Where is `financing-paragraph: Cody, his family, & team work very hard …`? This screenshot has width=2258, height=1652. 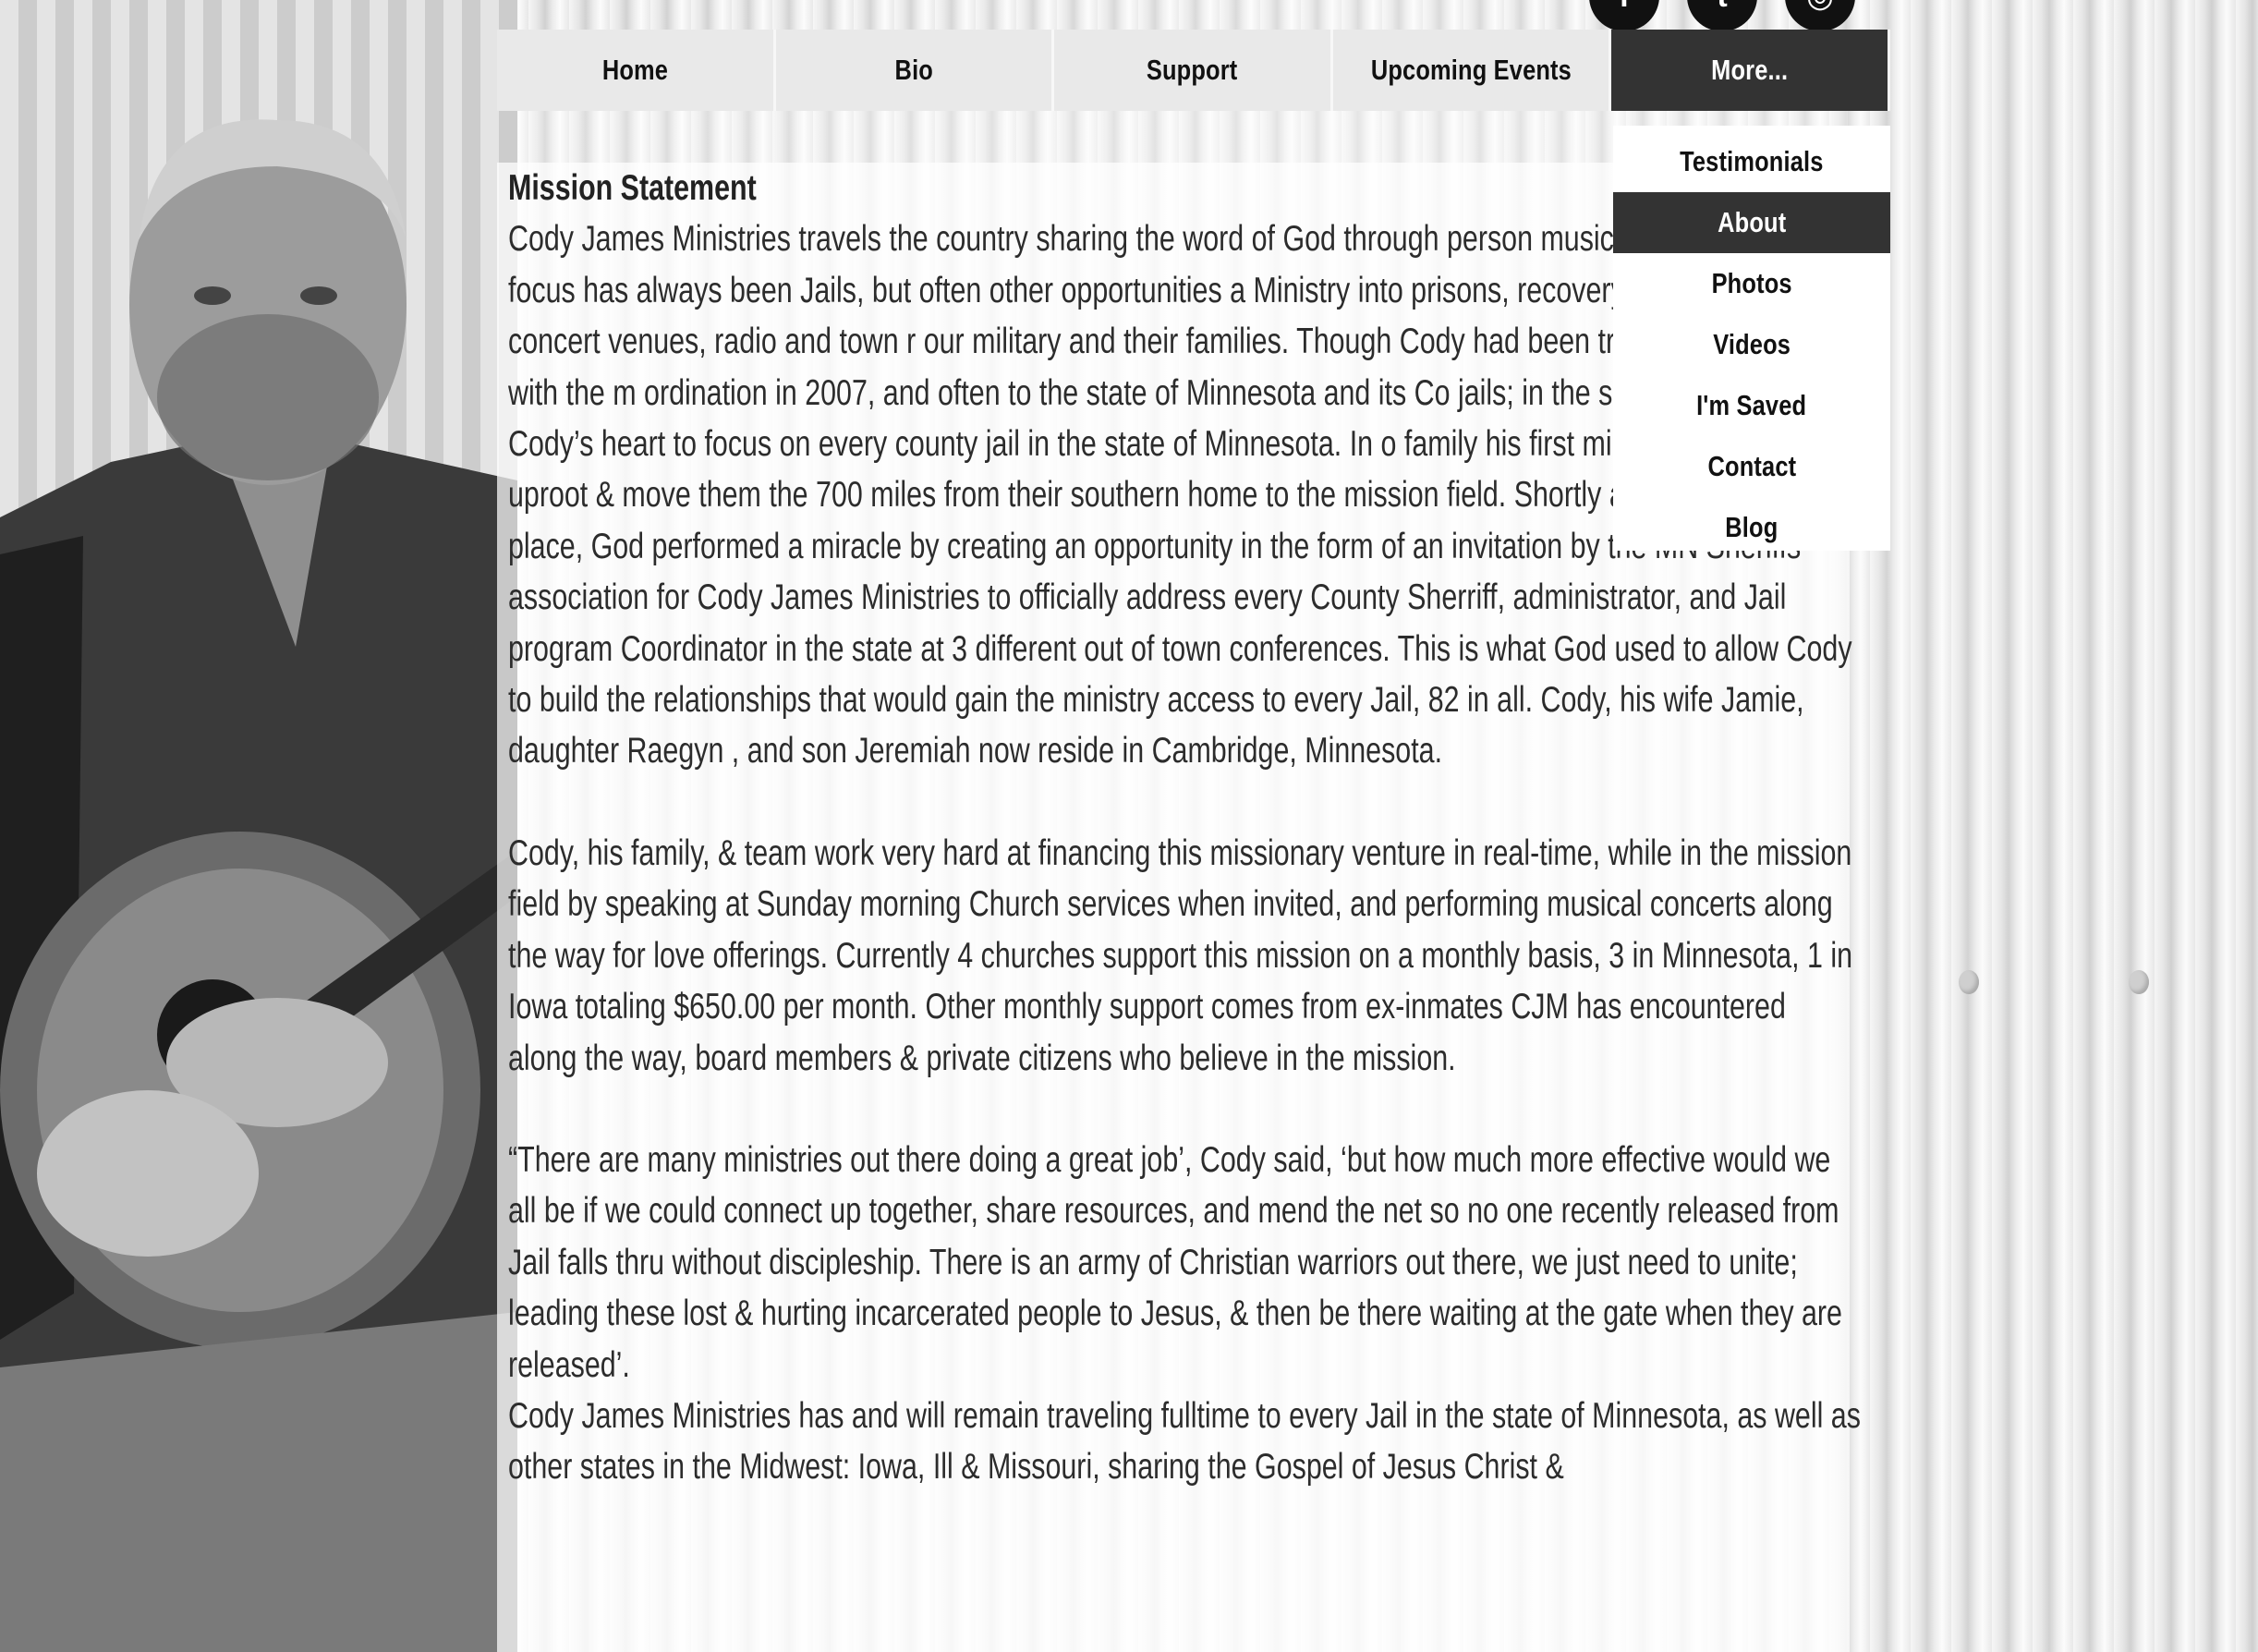 financing-paragraph: Cody, his family, & team work very hard … is located at coordinates (1180, 955).